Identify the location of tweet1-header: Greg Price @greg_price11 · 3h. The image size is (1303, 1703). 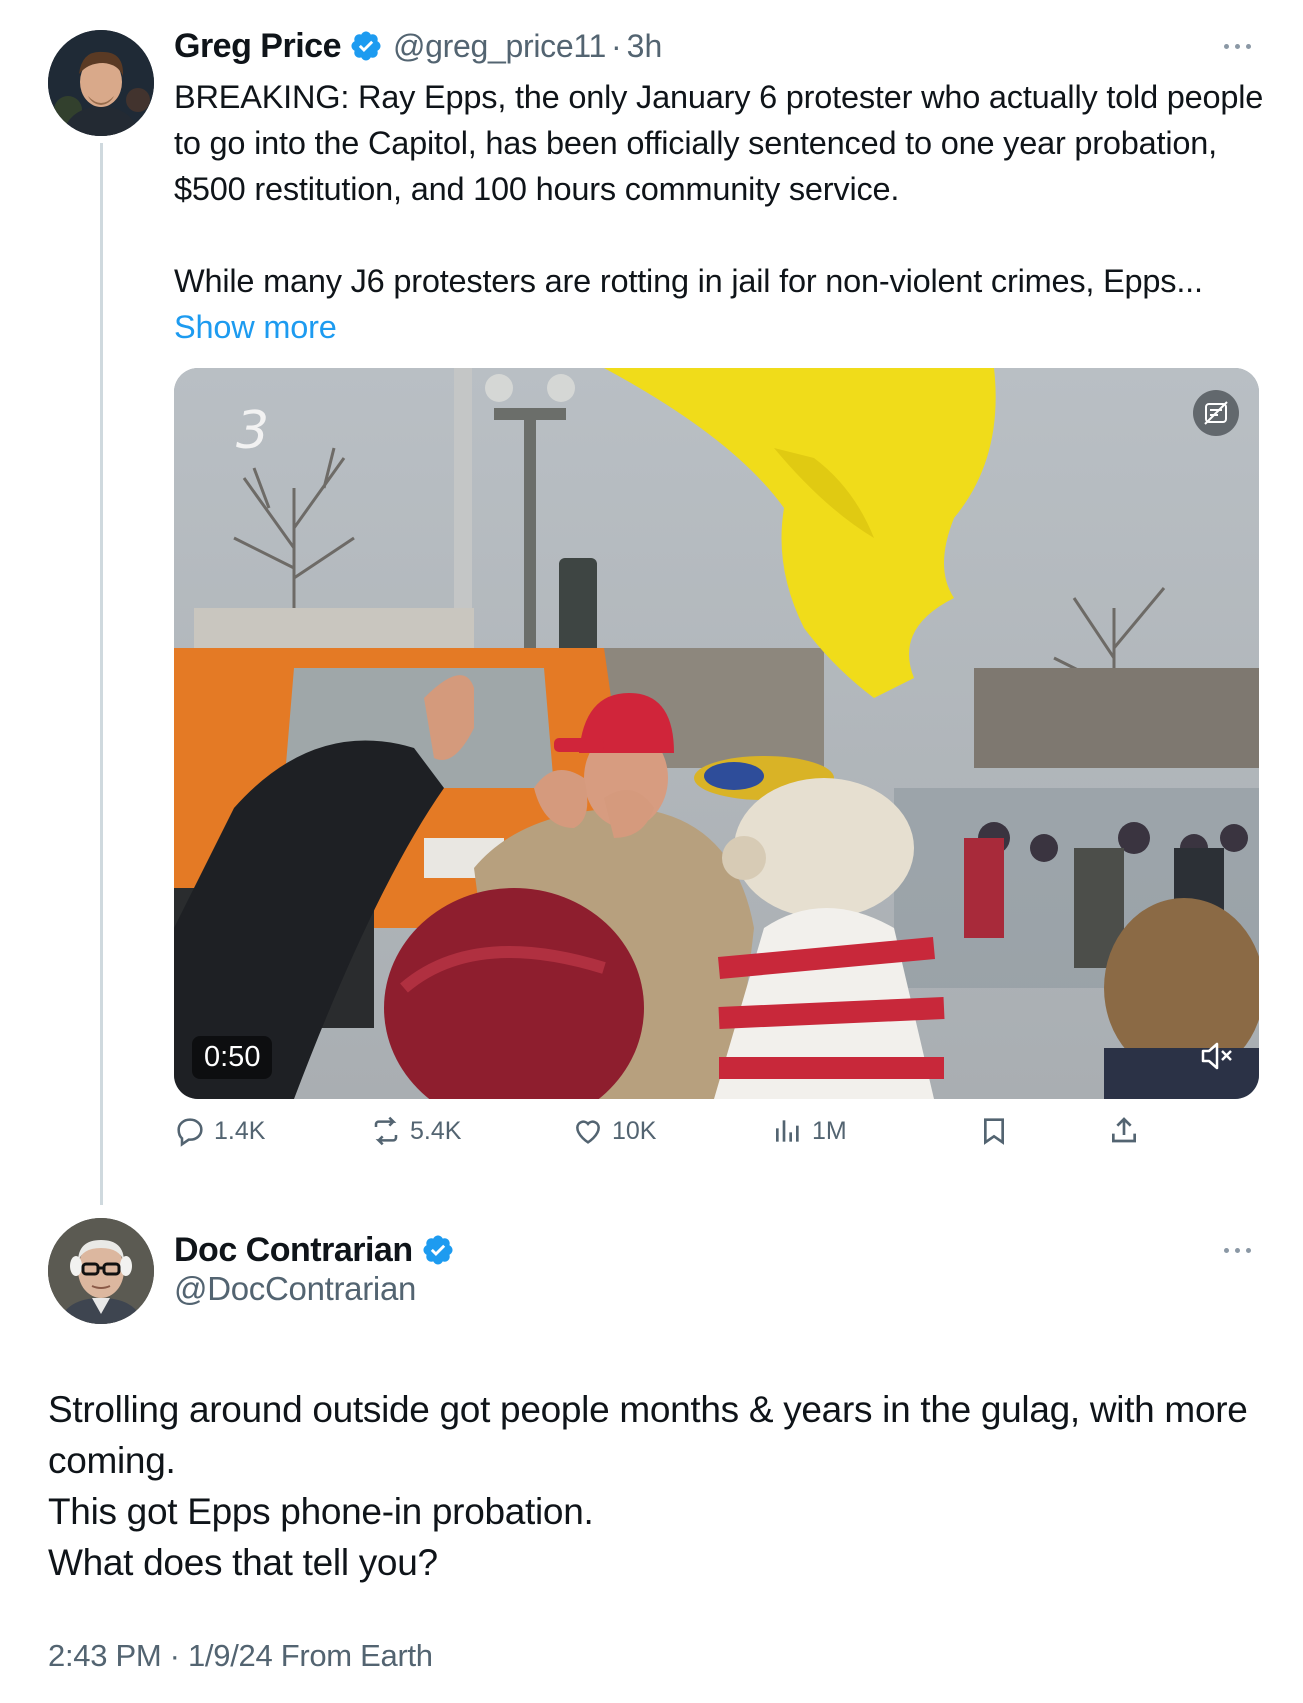
(418, 46).